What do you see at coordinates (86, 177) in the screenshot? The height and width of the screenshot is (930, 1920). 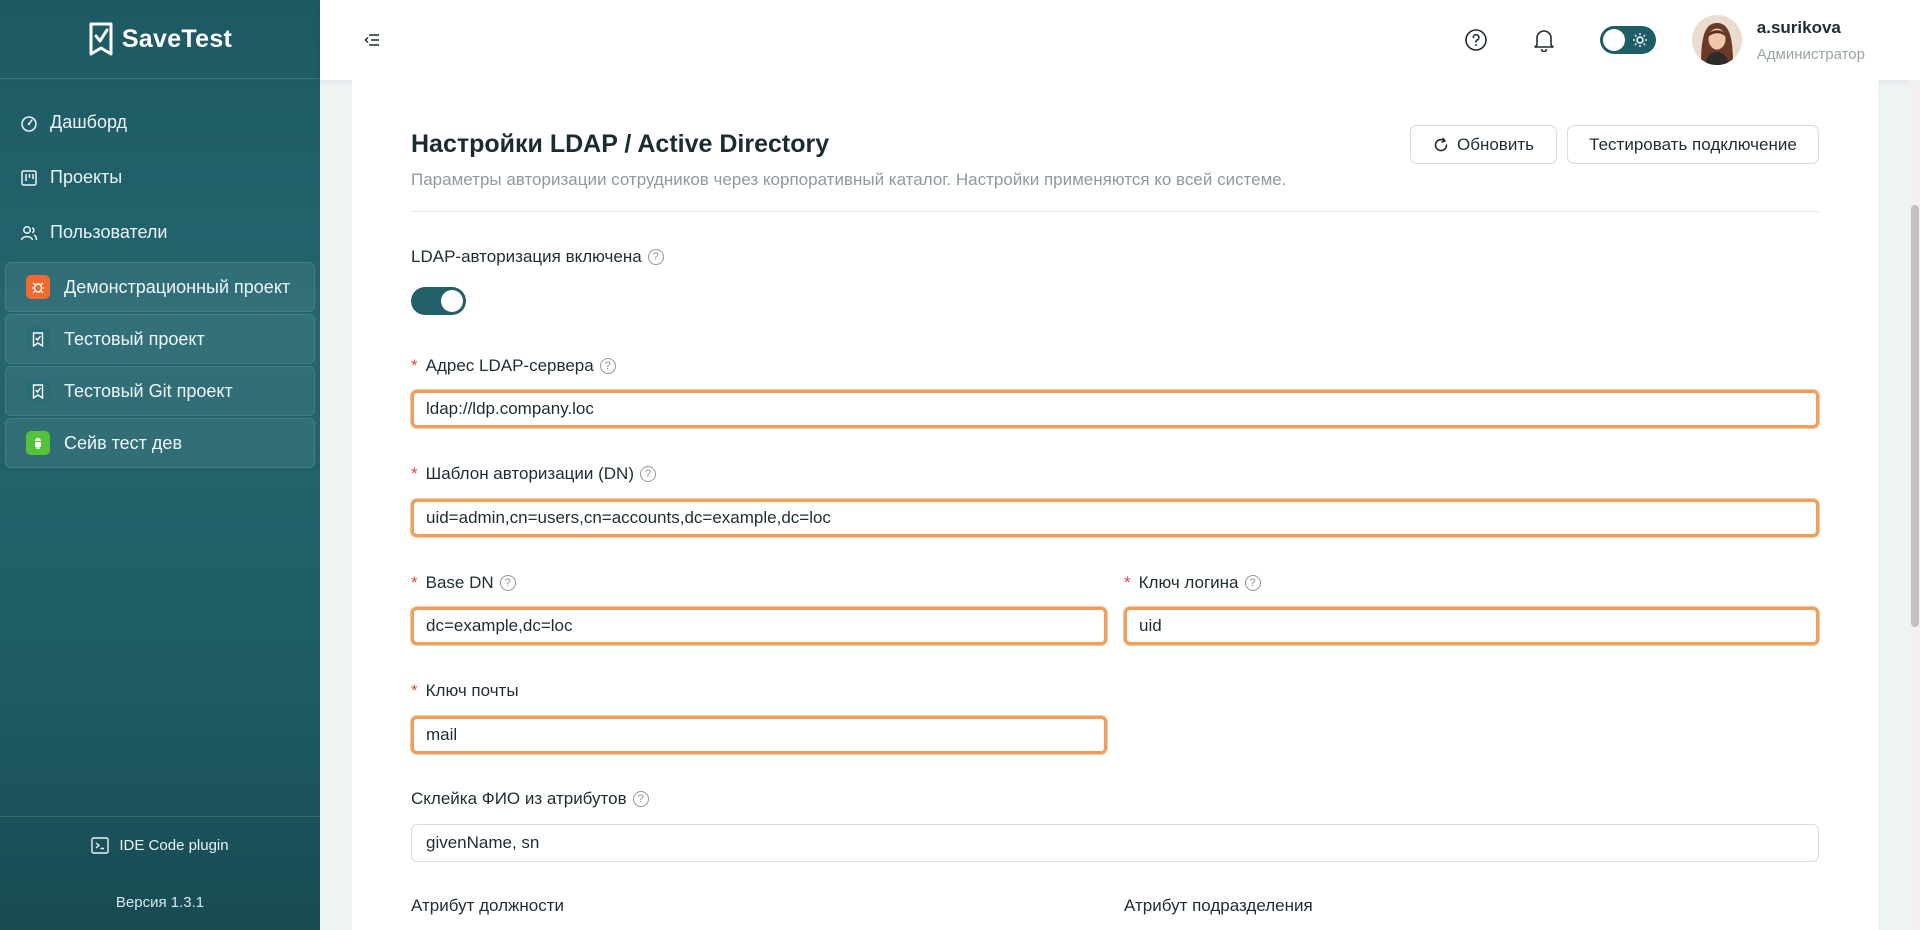 I see `nav-projects-label: Проекты` at bounding box center [86, 177].